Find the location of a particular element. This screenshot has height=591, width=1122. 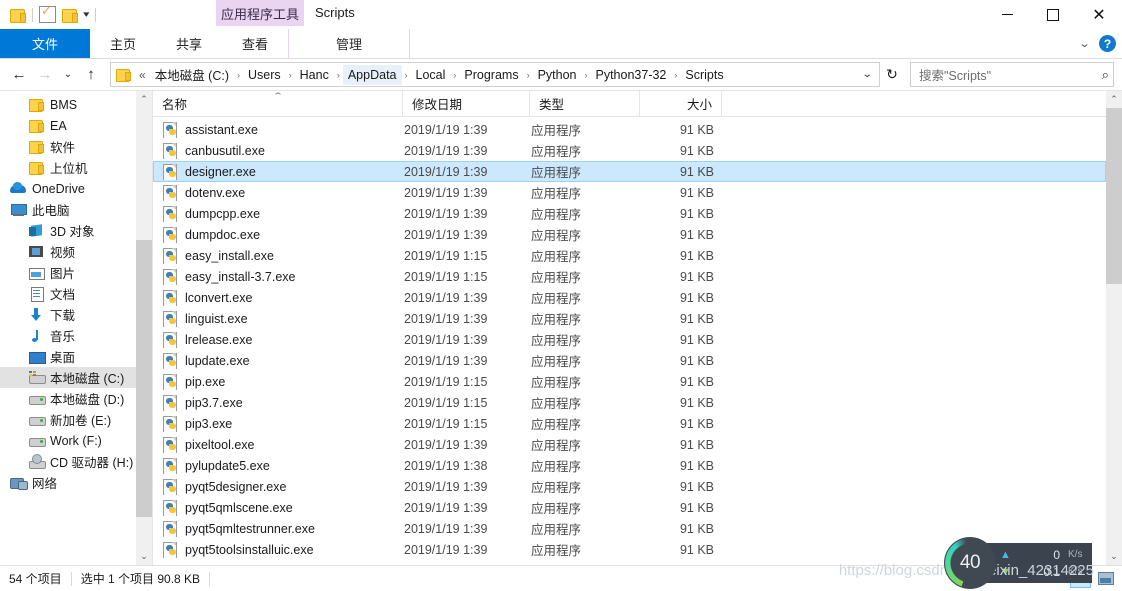

properties-icon is located at coordinates (47, 13).